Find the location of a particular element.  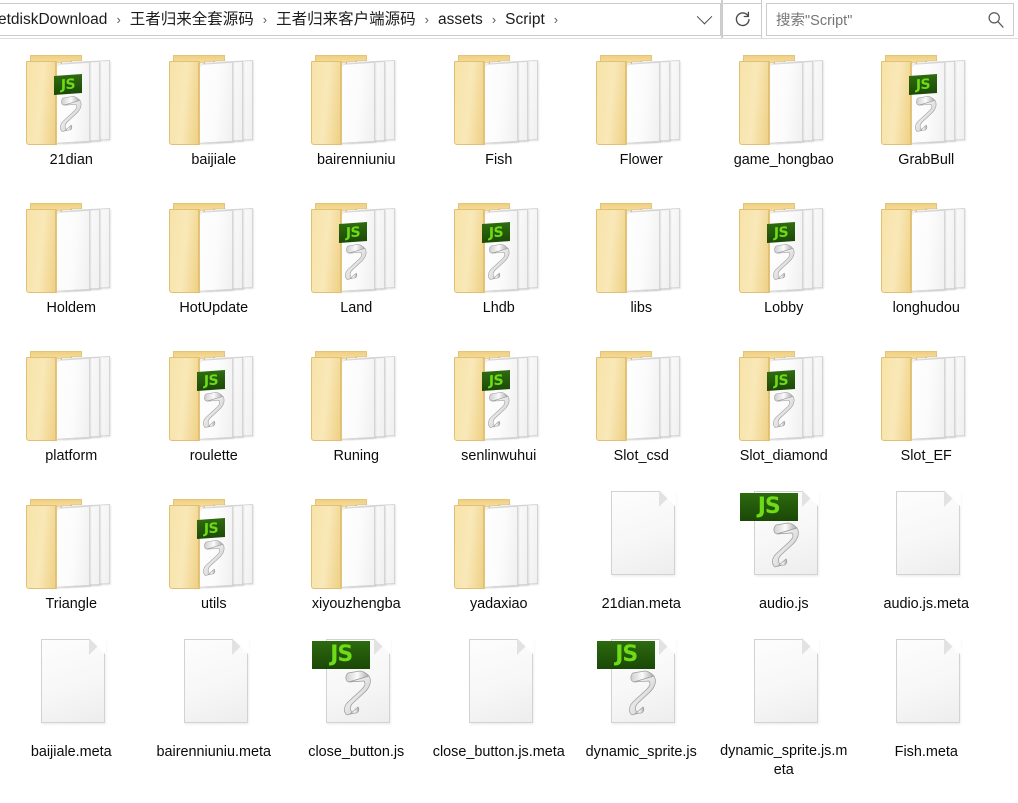

file-item: audio.js.meta is located at coordinates (926, 557).